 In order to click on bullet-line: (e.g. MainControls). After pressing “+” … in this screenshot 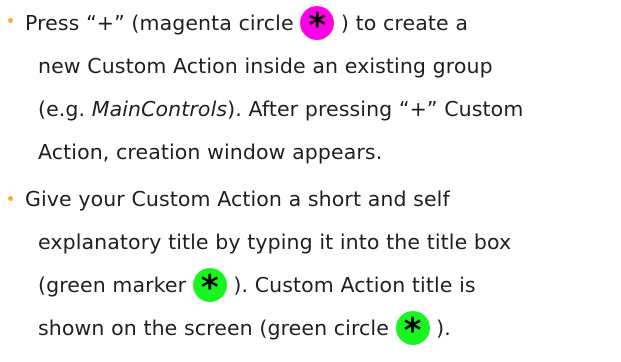, I will do `click(280, 109)`.